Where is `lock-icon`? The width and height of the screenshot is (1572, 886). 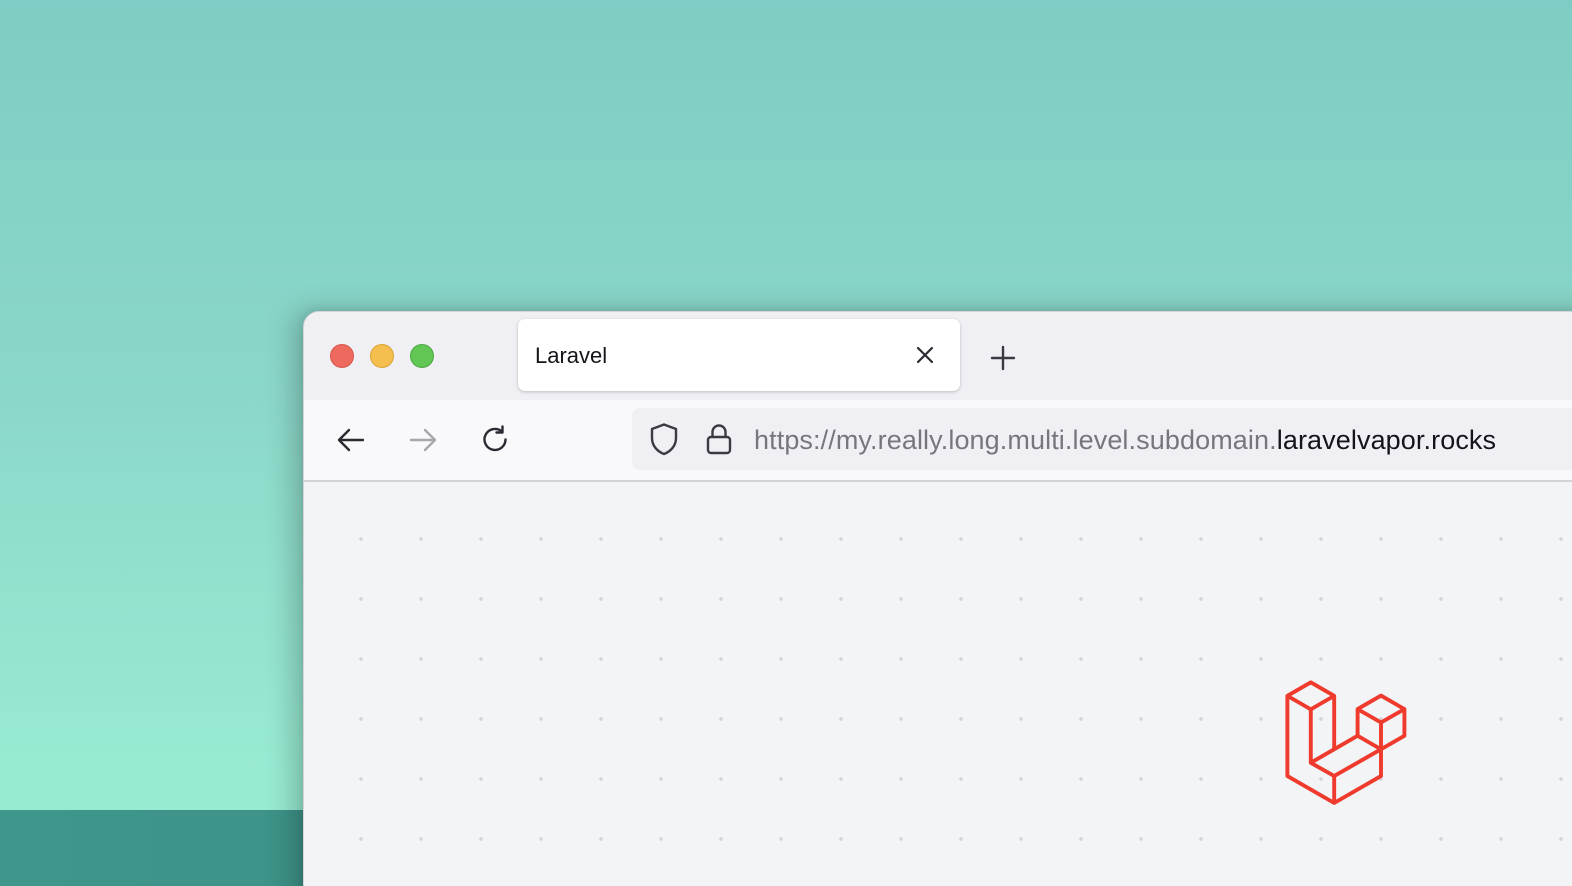
lock-icon is located at coordinates (719, 439).